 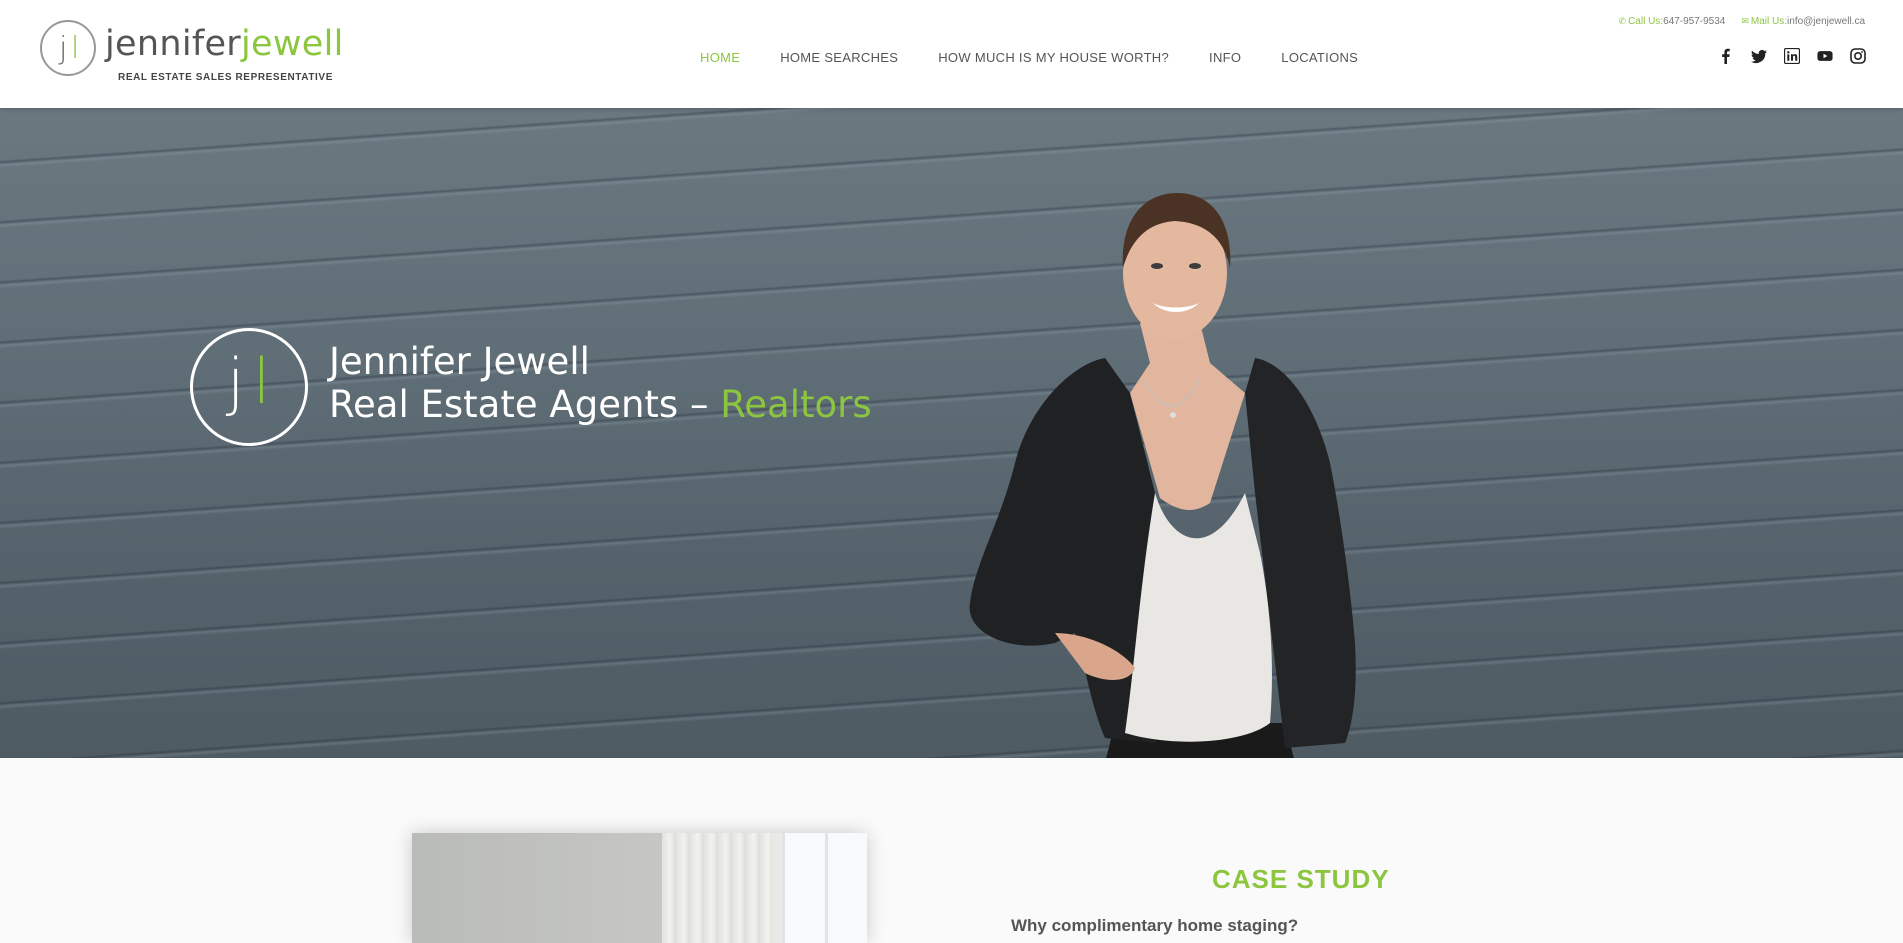 What do you see at coordinates (639, 888) in the screenshot?
I see `case-study-image` at bounding box center [639, 888].